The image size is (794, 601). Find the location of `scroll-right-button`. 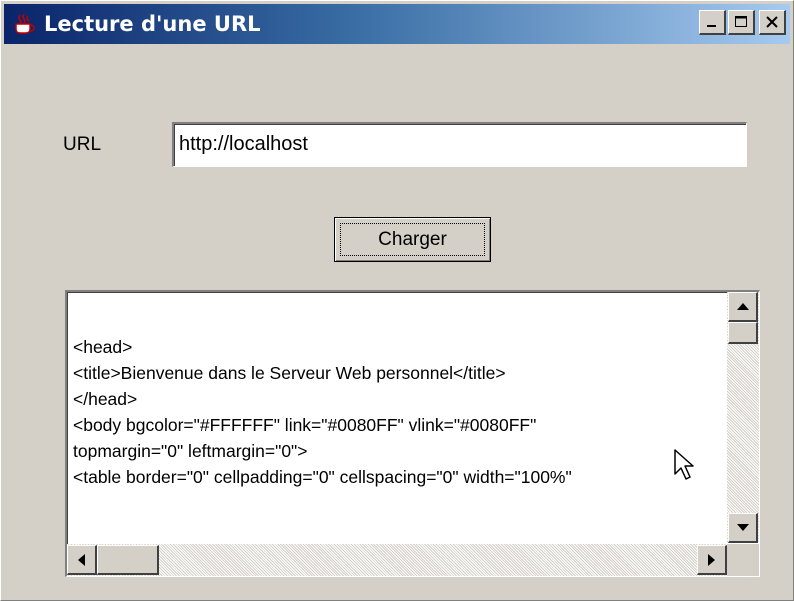

scroll-right-button is located at coordinates (712, 560).